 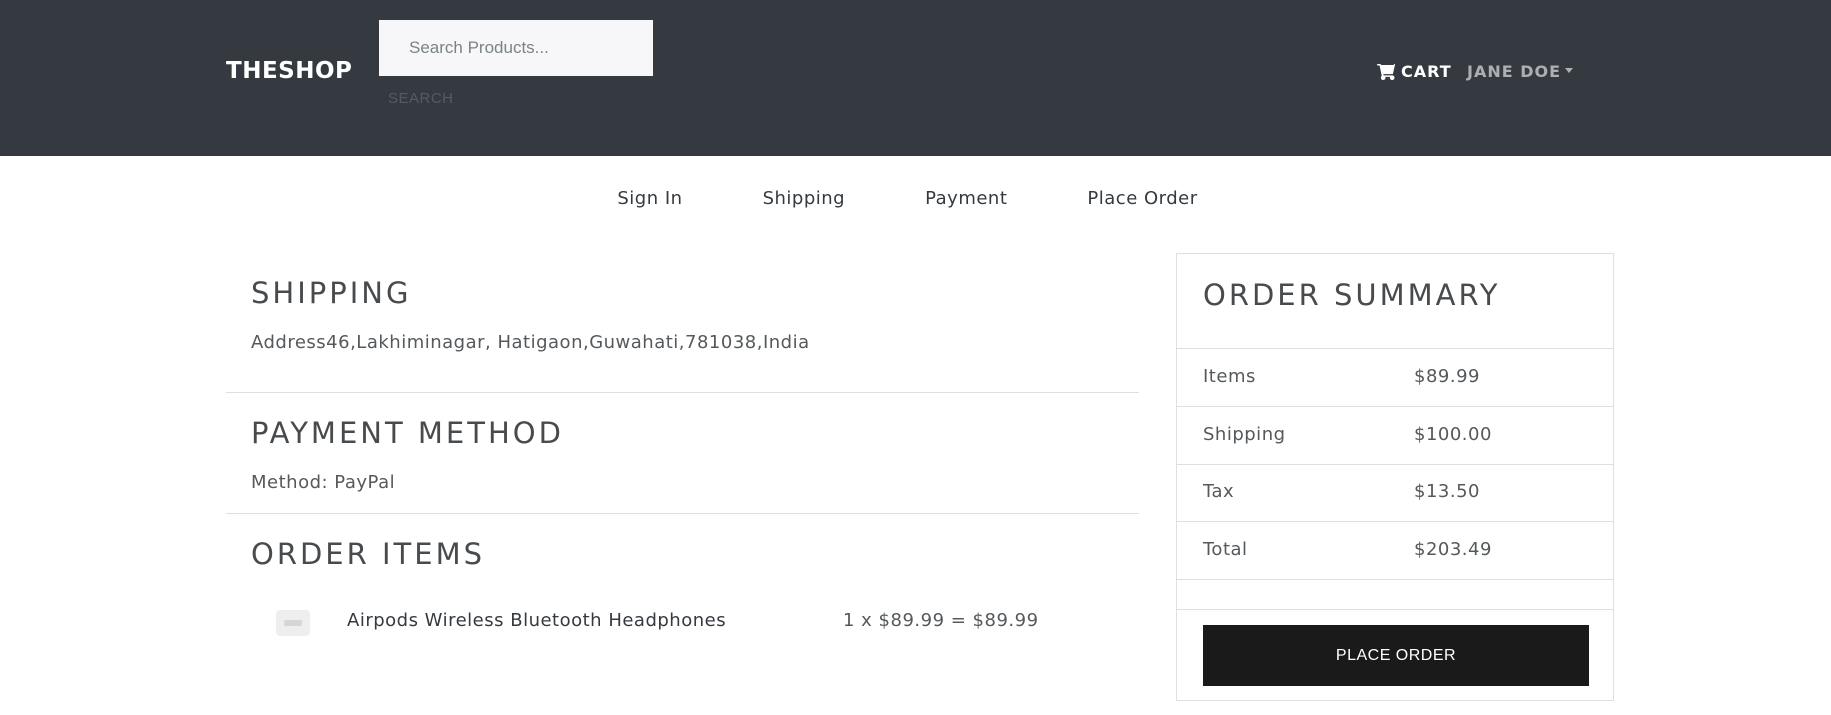 What do you see at coordinates (1244, 434) in the screenshot?
I see `summary-label: Shipping` at bounding box center [1244, 434].